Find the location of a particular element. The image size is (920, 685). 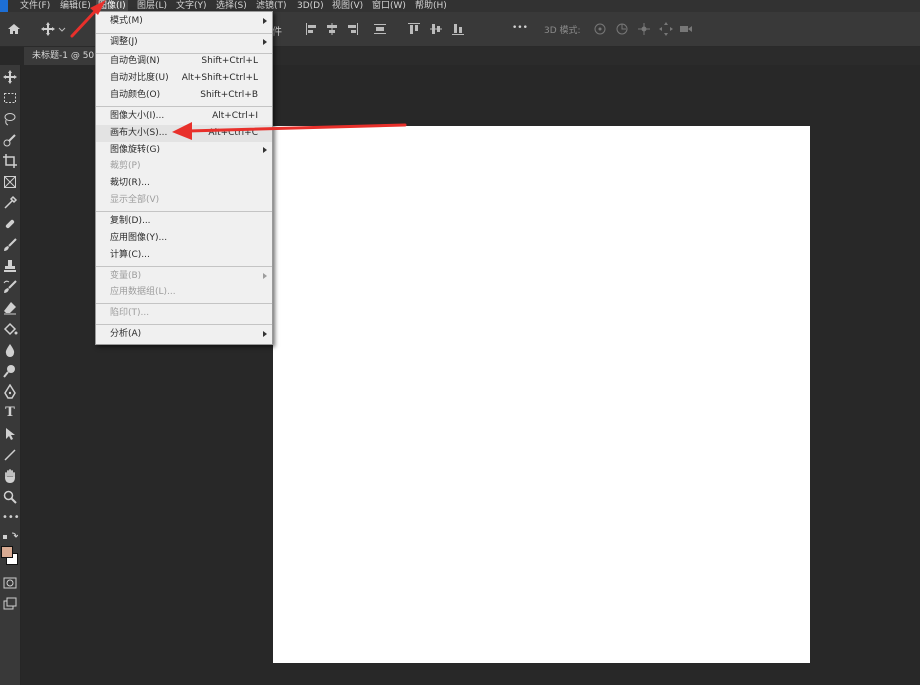

3d-mode-label: 3D 模式: is located at coordinates (562, 31).